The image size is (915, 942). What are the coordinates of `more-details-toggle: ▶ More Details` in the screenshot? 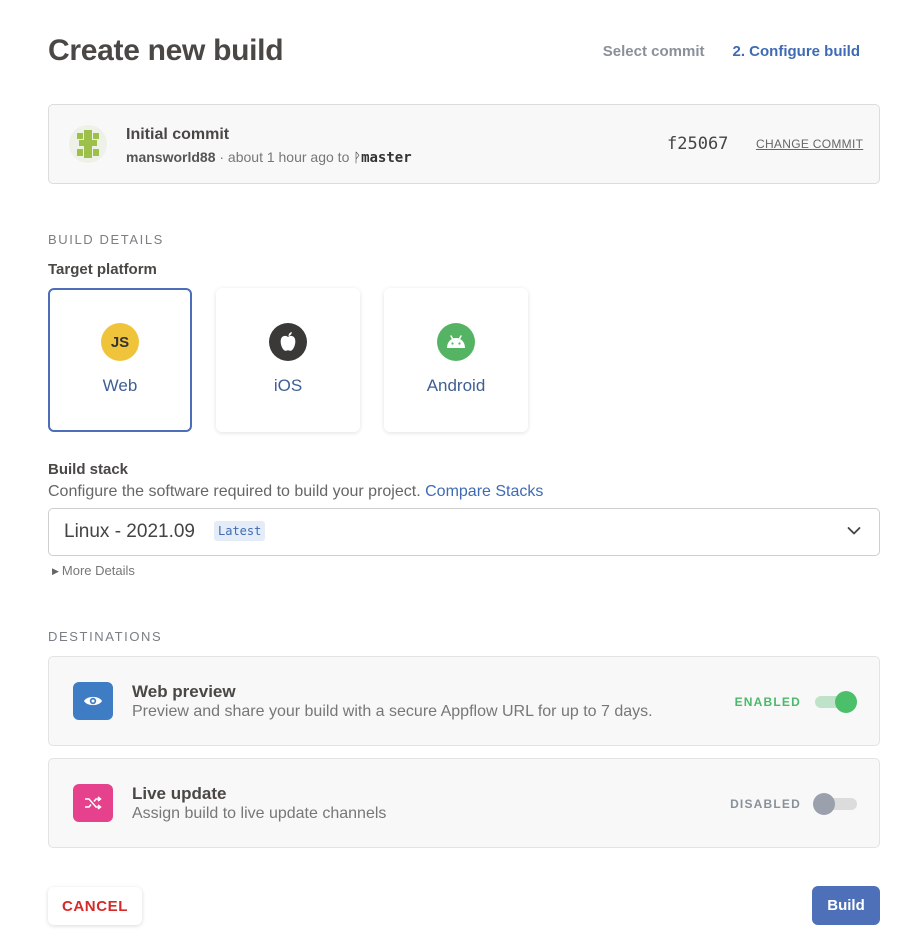 It's located at (93, 570).